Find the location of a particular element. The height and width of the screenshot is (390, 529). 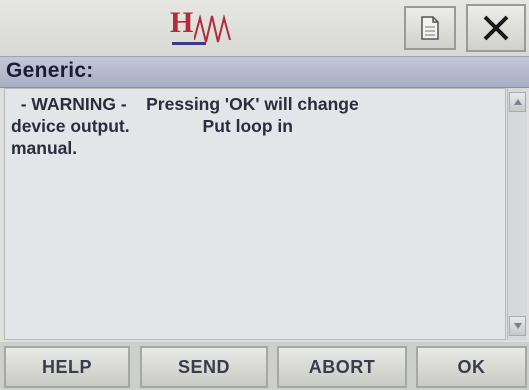

header-bar: Generic: is located at coordinates (264, 72).